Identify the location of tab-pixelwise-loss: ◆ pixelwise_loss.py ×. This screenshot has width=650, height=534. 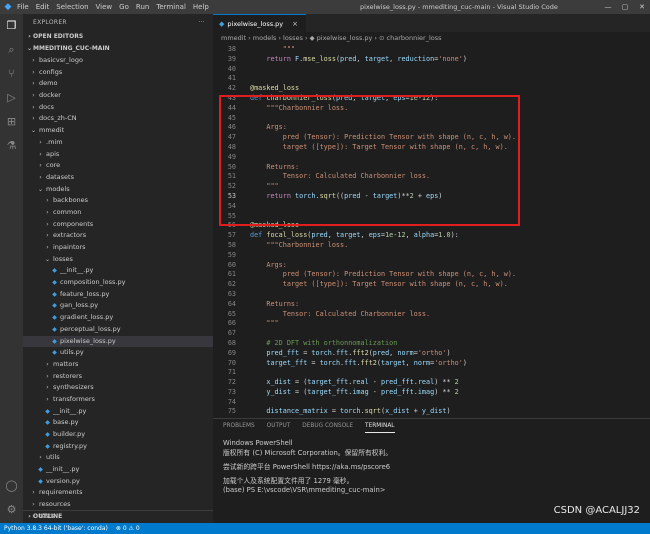
(260, 23).